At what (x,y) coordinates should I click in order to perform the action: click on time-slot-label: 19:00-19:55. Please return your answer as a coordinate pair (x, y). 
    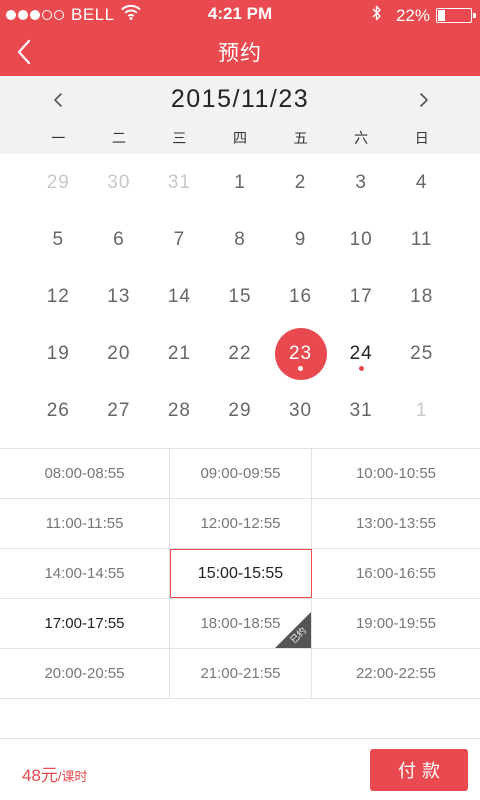
    Looking at the image, I should click on (396, 623).